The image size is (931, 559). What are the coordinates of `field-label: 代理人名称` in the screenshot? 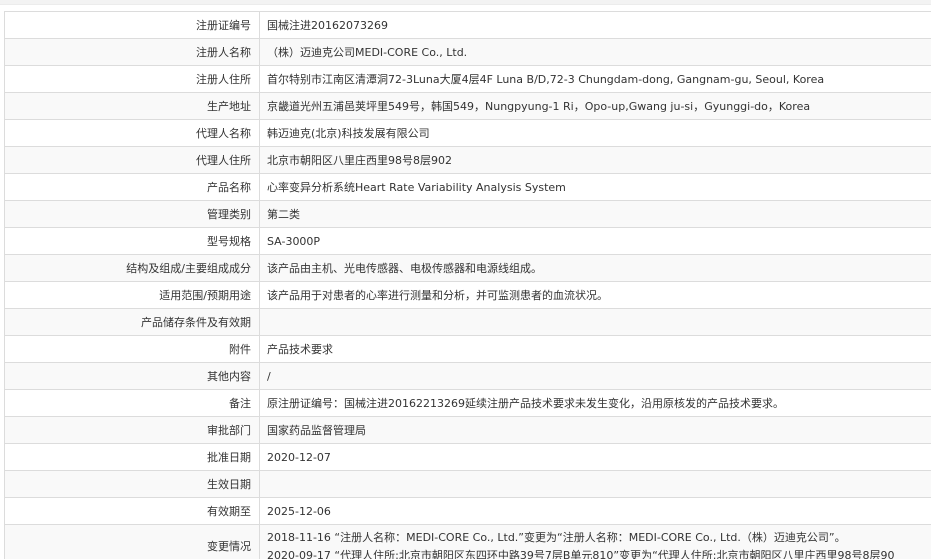 It's located at (132, 133).